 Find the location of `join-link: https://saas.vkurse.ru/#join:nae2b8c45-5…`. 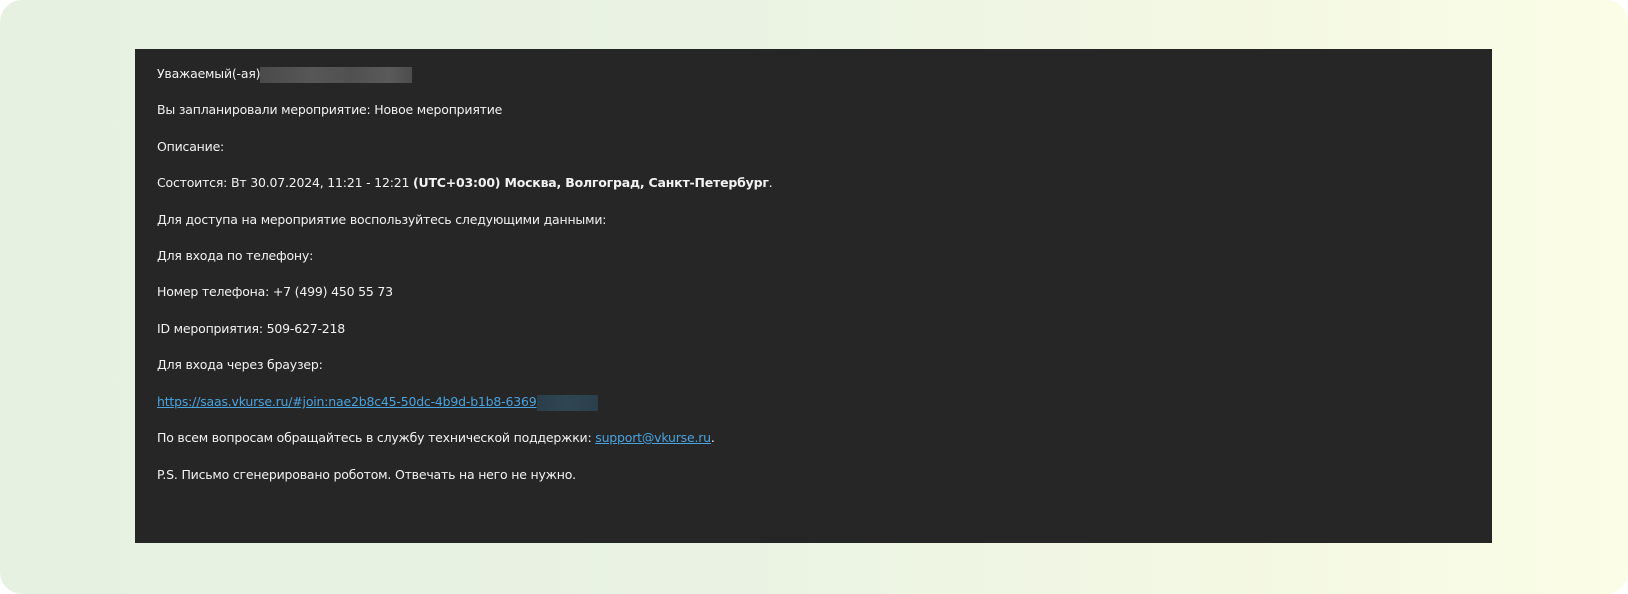

join-link: https://saas.vkurse.ru/#join:nae2b8c45-5… is located at coordinates (347, 401).